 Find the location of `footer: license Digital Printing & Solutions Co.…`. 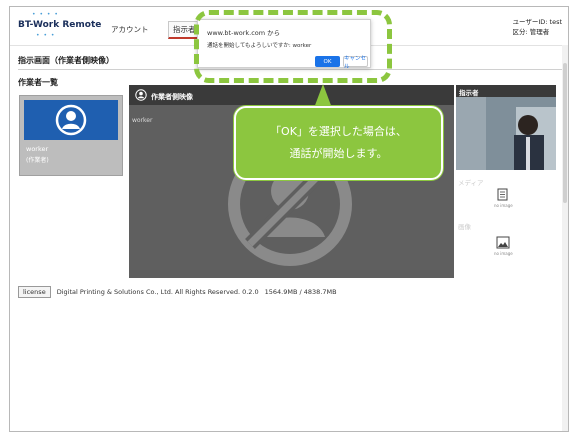

footer: license Digital Printing & Solutions Co.… is located at coordinates (177, 292).